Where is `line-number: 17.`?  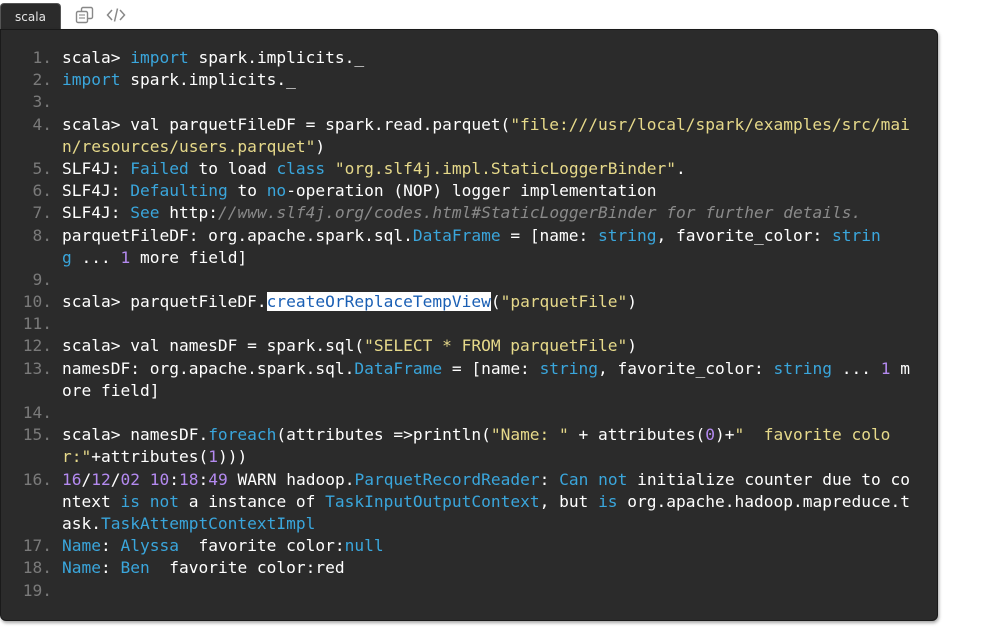 line-number: 17. is located at coordinates (37, 546).